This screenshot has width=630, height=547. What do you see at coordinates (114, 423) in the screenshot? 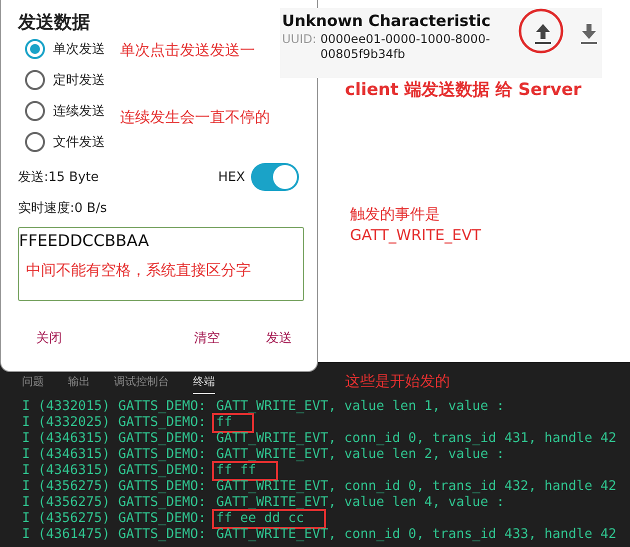
I see `log-prefix: I (4332025) GATTS_DEMO:` at bounding box center [114, 423].